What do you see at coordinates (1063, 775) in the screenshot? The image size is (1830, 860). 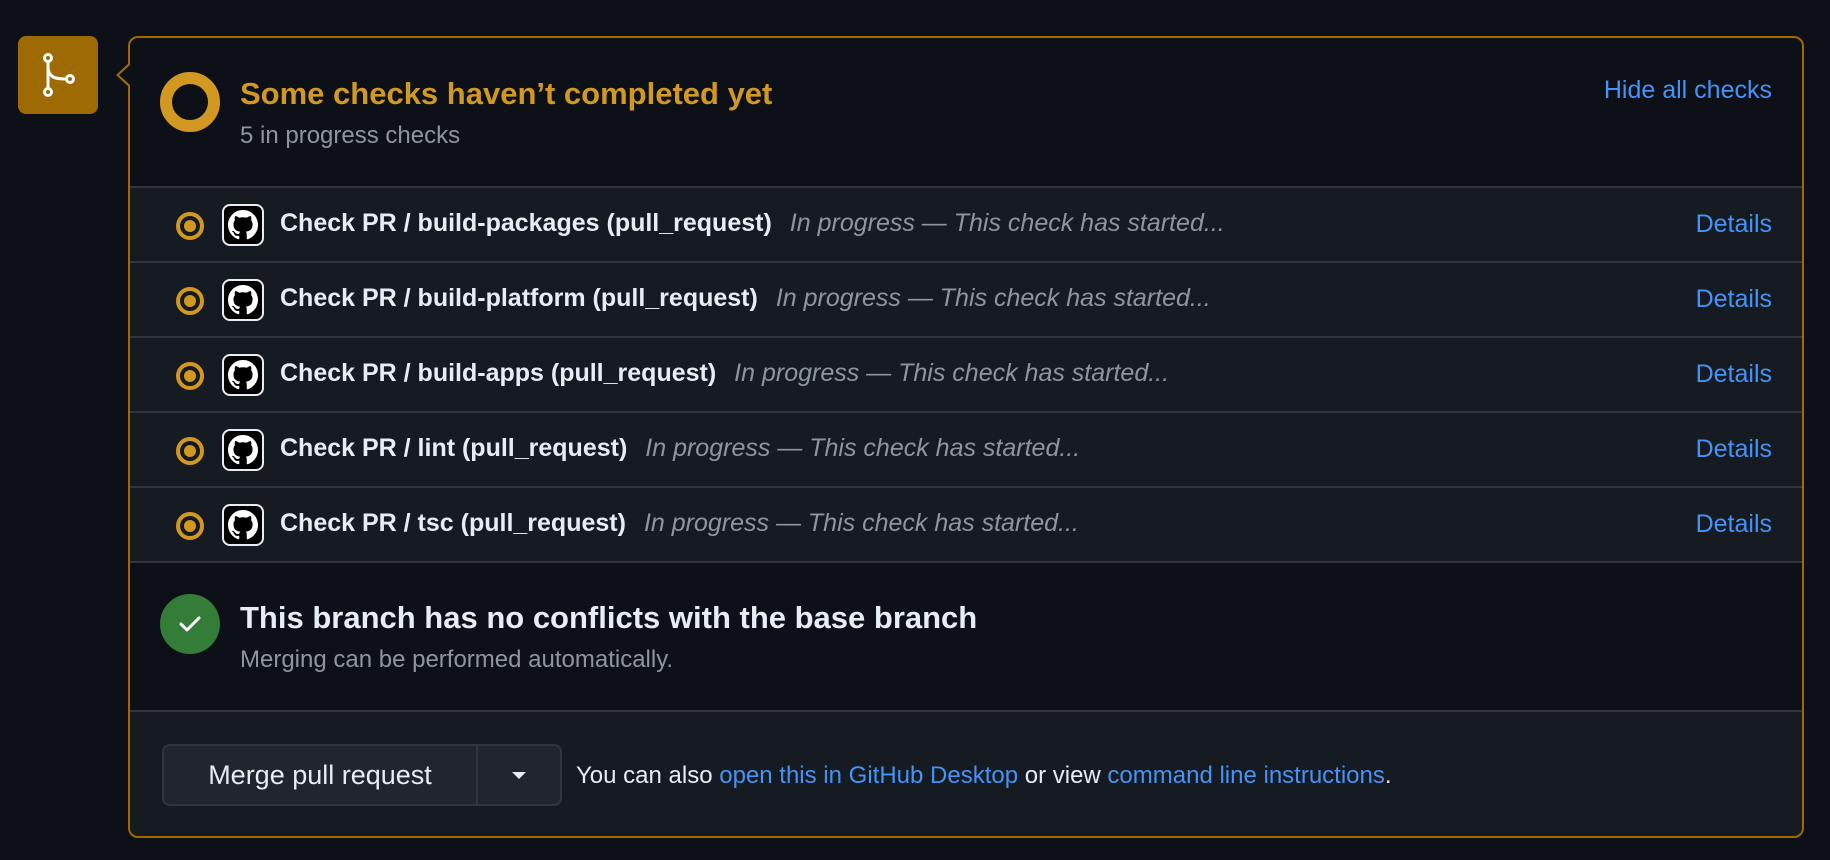 I see `hint-middle: or view` at bounding box center [1063, 775].